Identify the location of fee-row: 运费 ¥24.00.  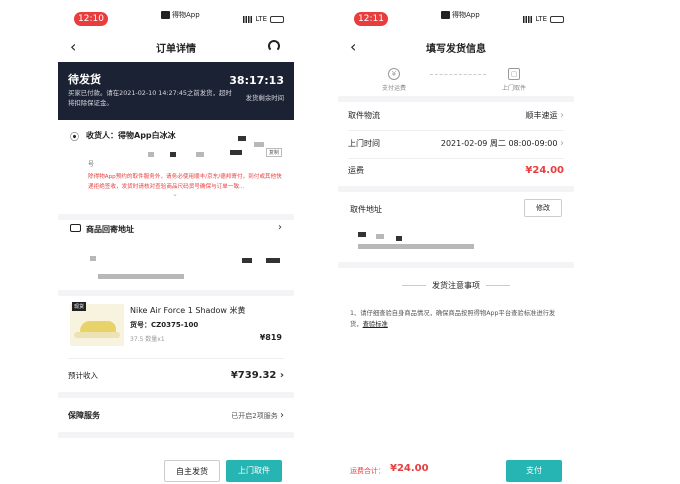
(456, 170).